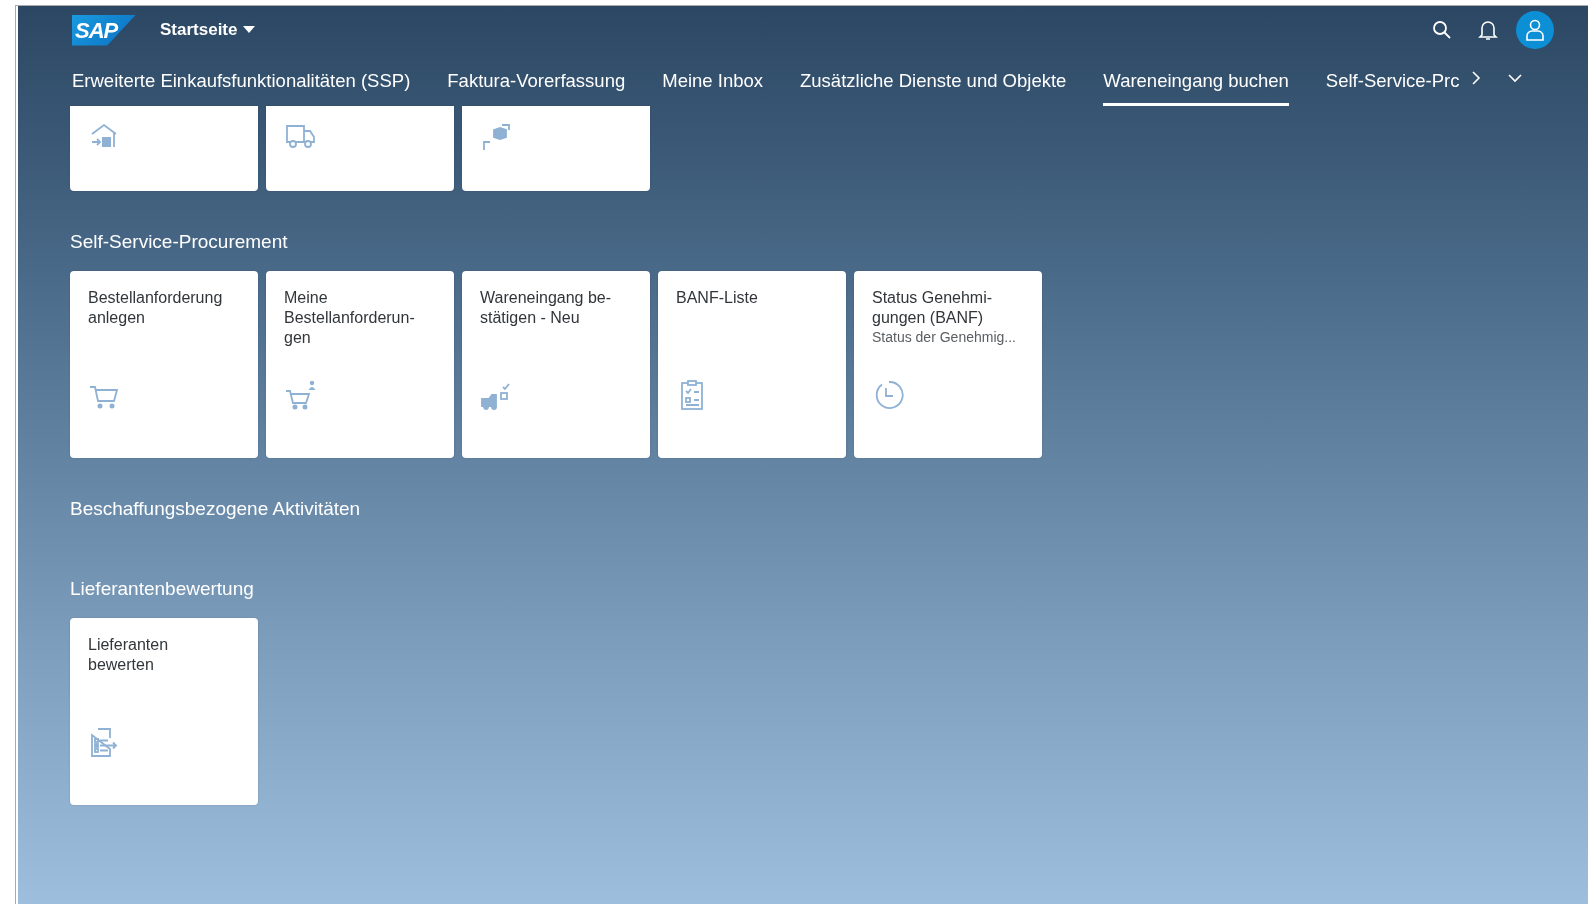 This screenshot has height=904, width=1594. I want to click on tile-title: Bestellanforderung anlegen, so click(156, 308).